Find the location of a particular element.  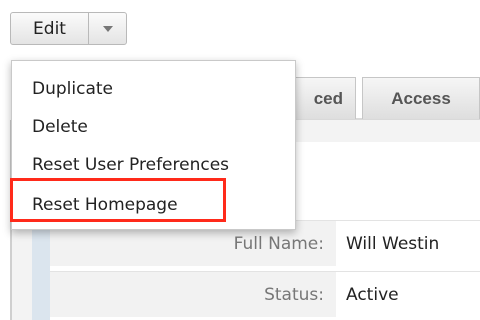

edit-dropdown-toggle is located at coordinates (107, 28).